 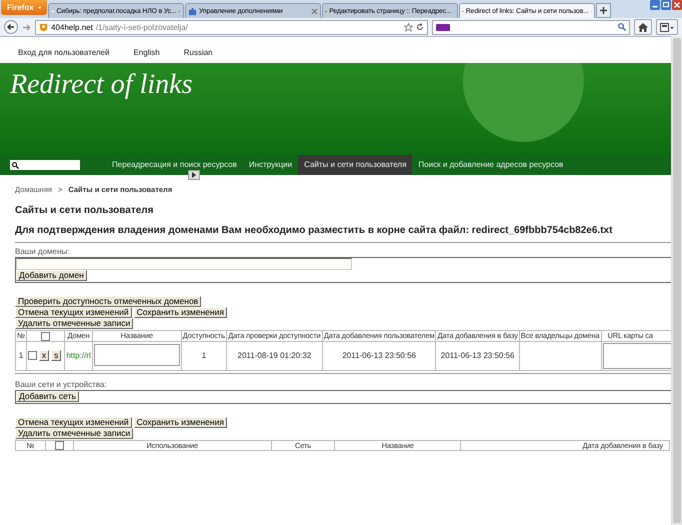 What do you see at coordinates (531, 27) in the screenshot?
I see `search-field` at bounding box center [531, 27].